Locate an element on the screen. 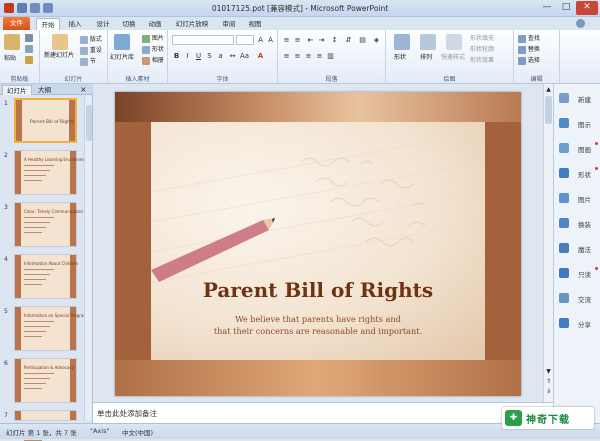  tab-insert: 插入 is located at coordinates (75, 24).